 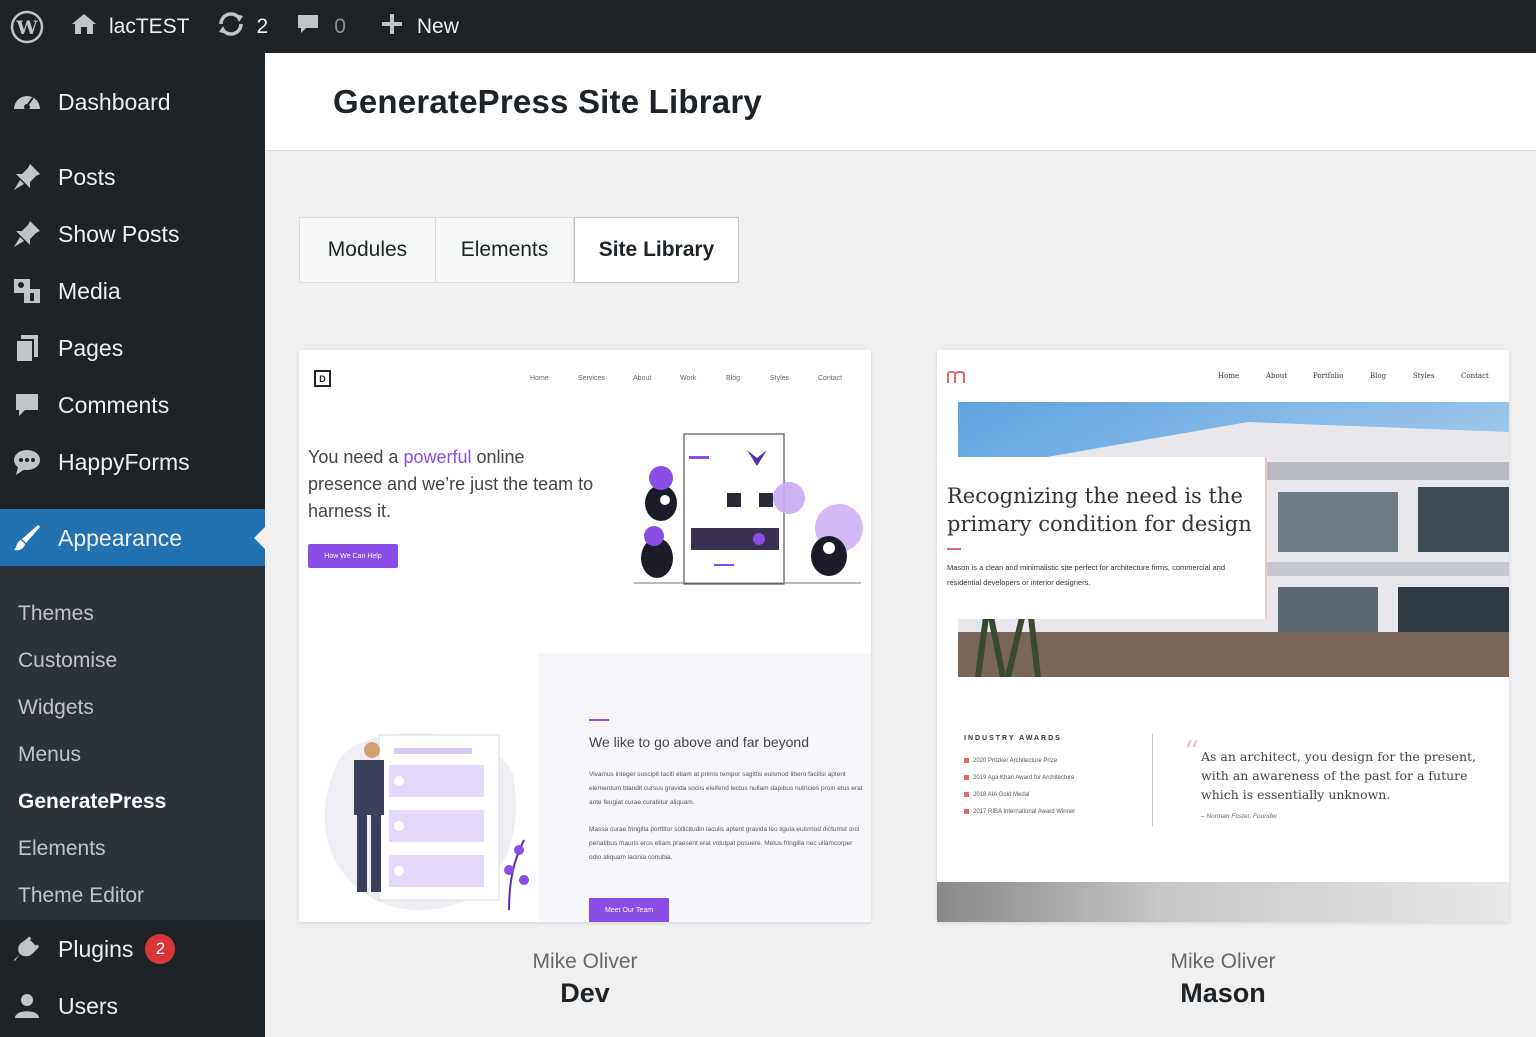 What do you see at coordinates (88, 1005) in the screenshot?
I see `menu-label: Users` at bounding box center [88, 1005].